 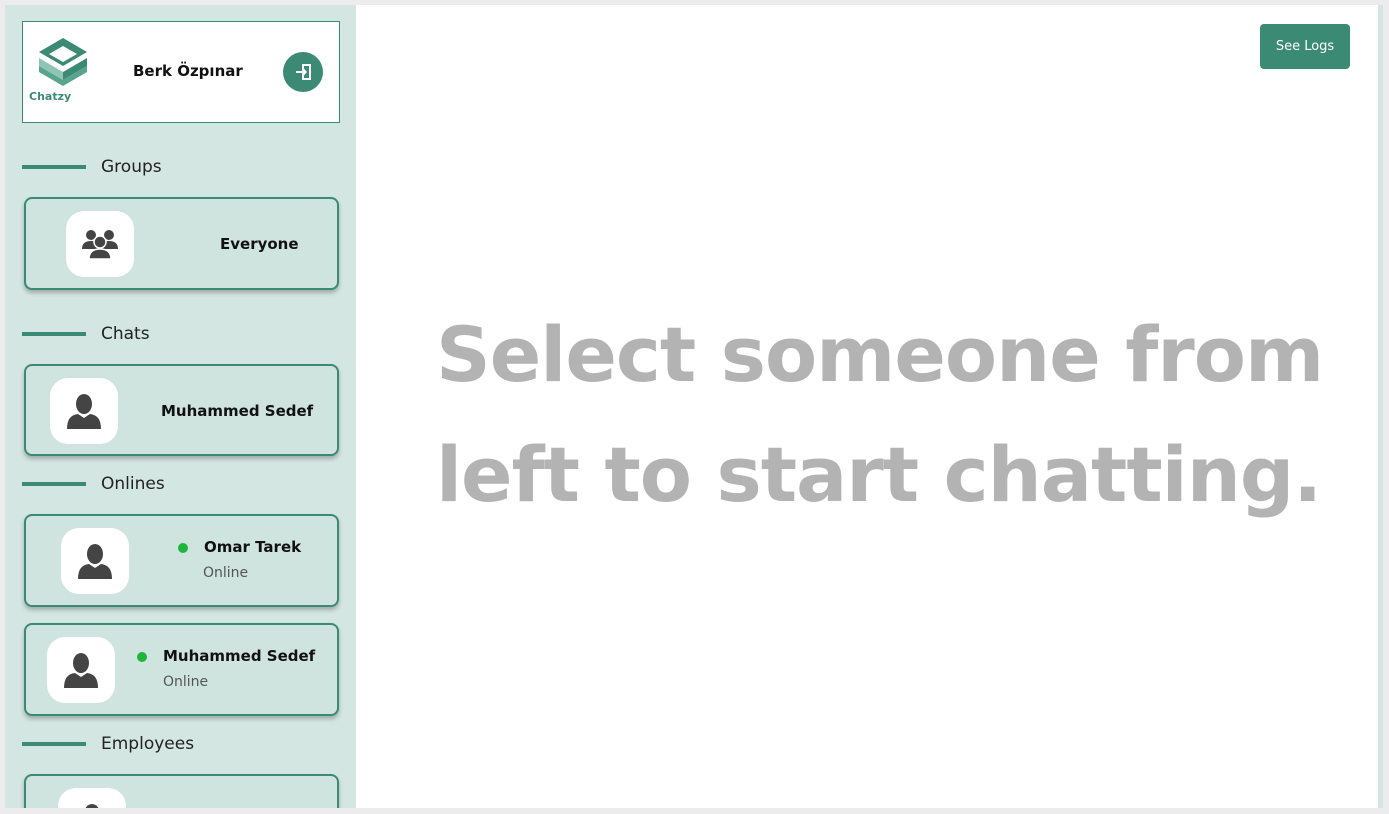 I want to click on user-card: Chatzy Berk Özpınar, so click(x=181, y=72).